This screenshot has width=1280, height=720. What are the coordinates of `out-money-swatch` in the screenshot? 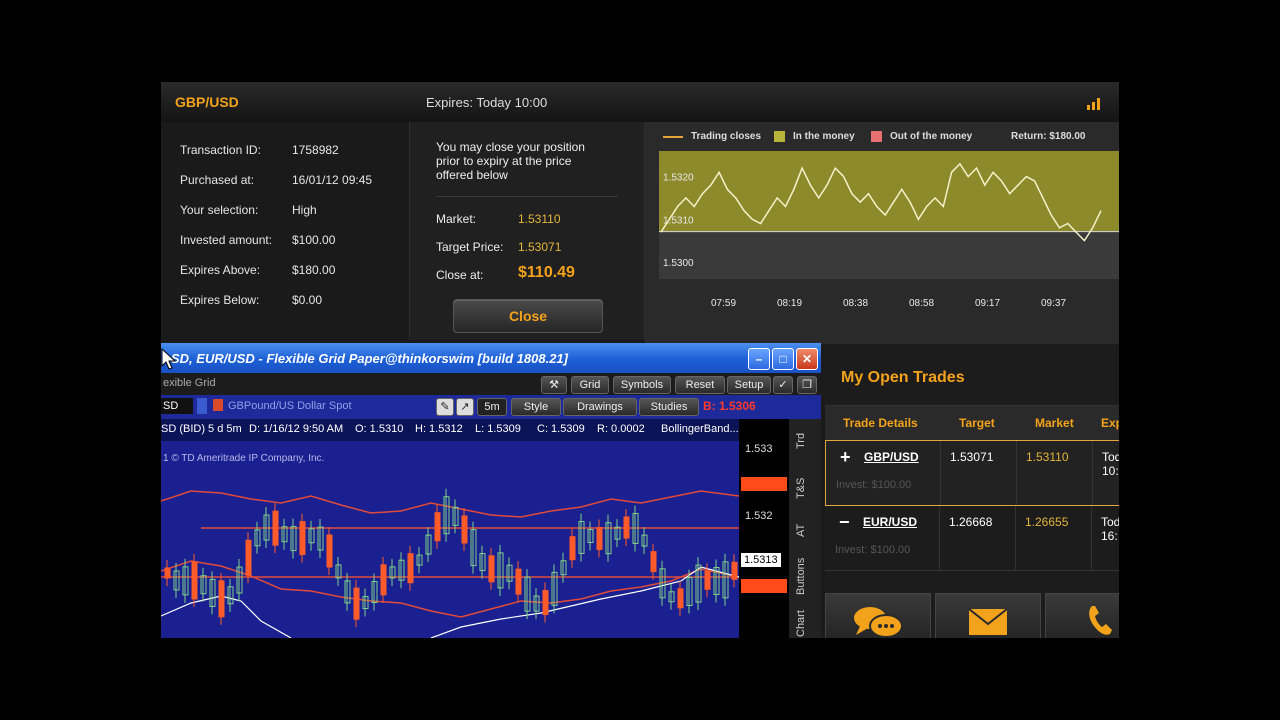 It's located at (876, 136).